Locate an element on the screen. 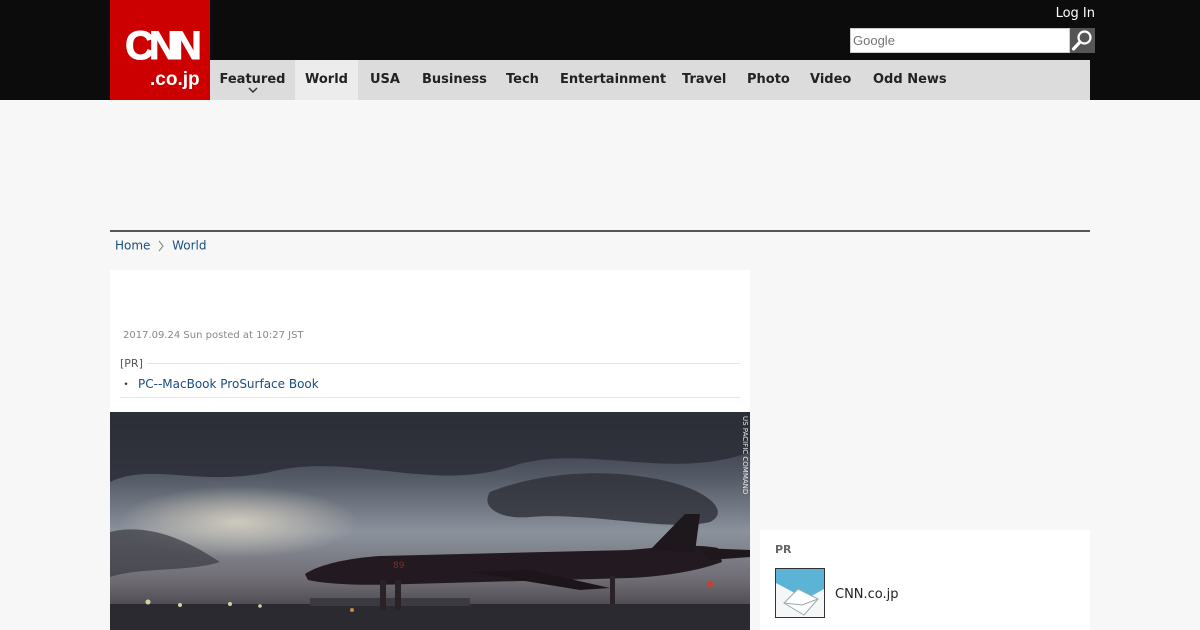  article-date: 2017.09.24 Sun posted at 10:27 JST is located at coordinates (213, 335).